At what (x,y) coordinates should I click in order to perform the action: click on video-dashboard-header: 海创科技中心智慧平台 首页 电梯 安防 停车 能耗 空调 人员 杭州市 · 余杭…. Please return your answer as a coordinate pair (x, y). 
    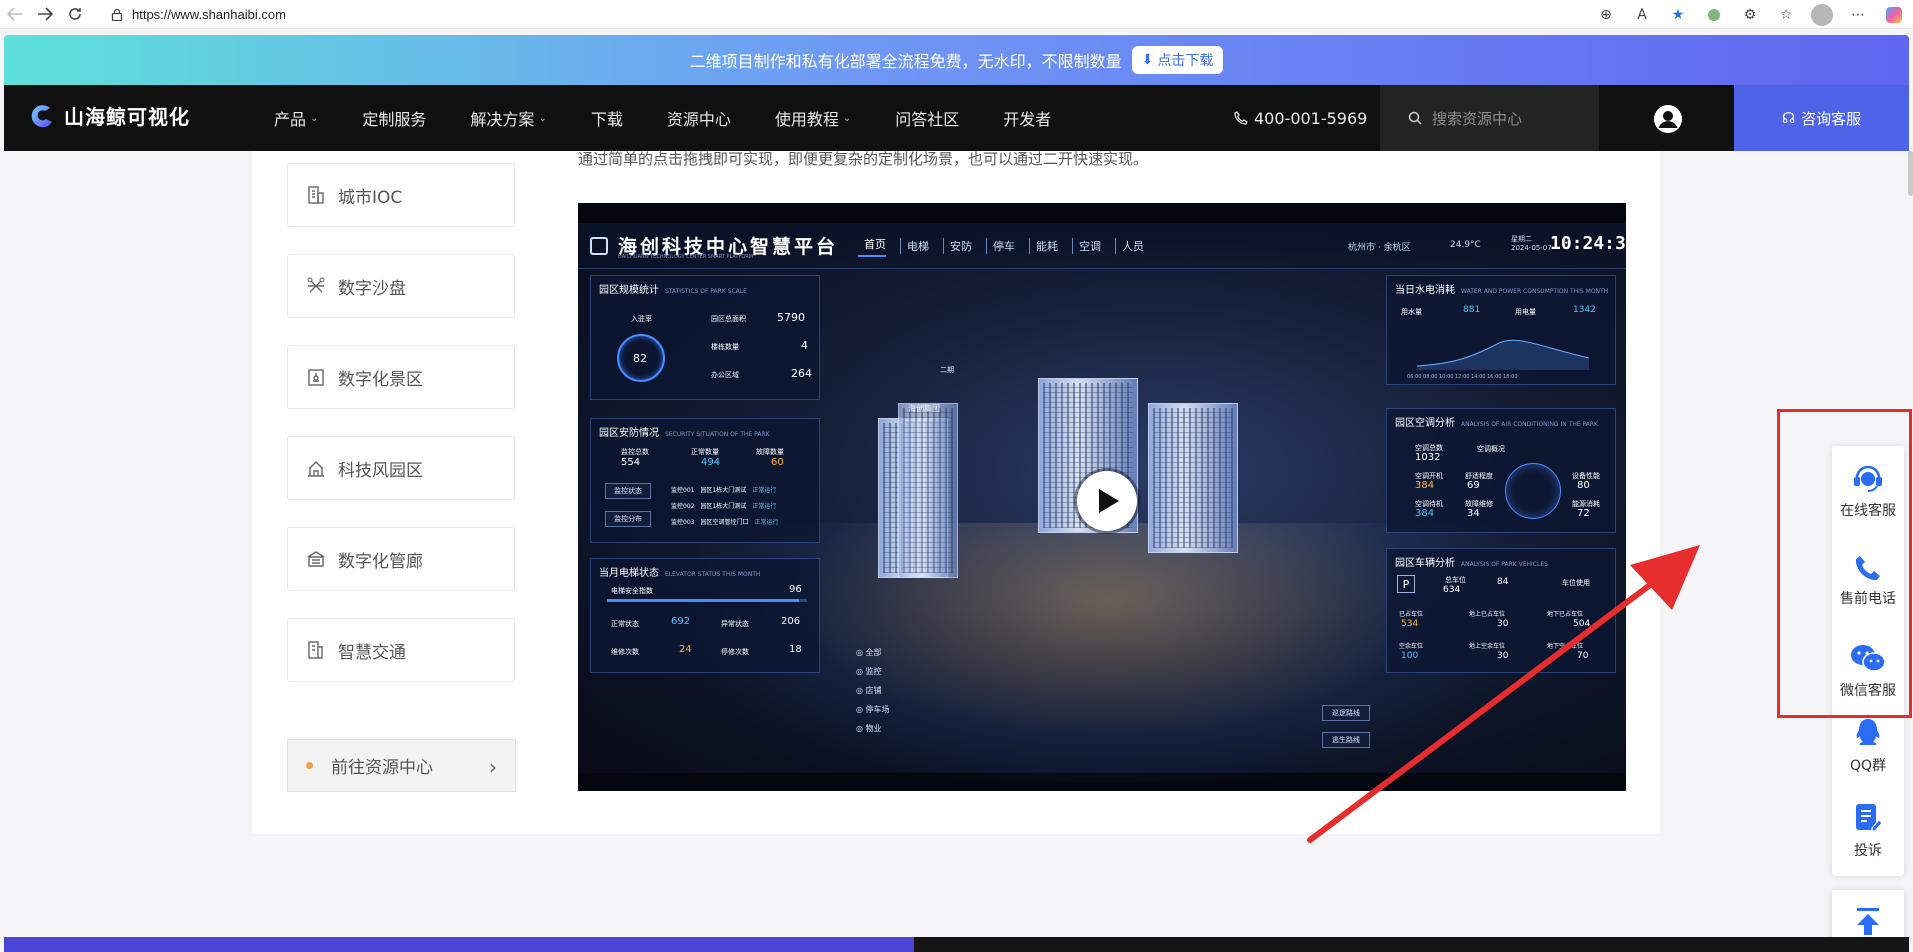
    Looking at the image, I should click on (1102, 246).